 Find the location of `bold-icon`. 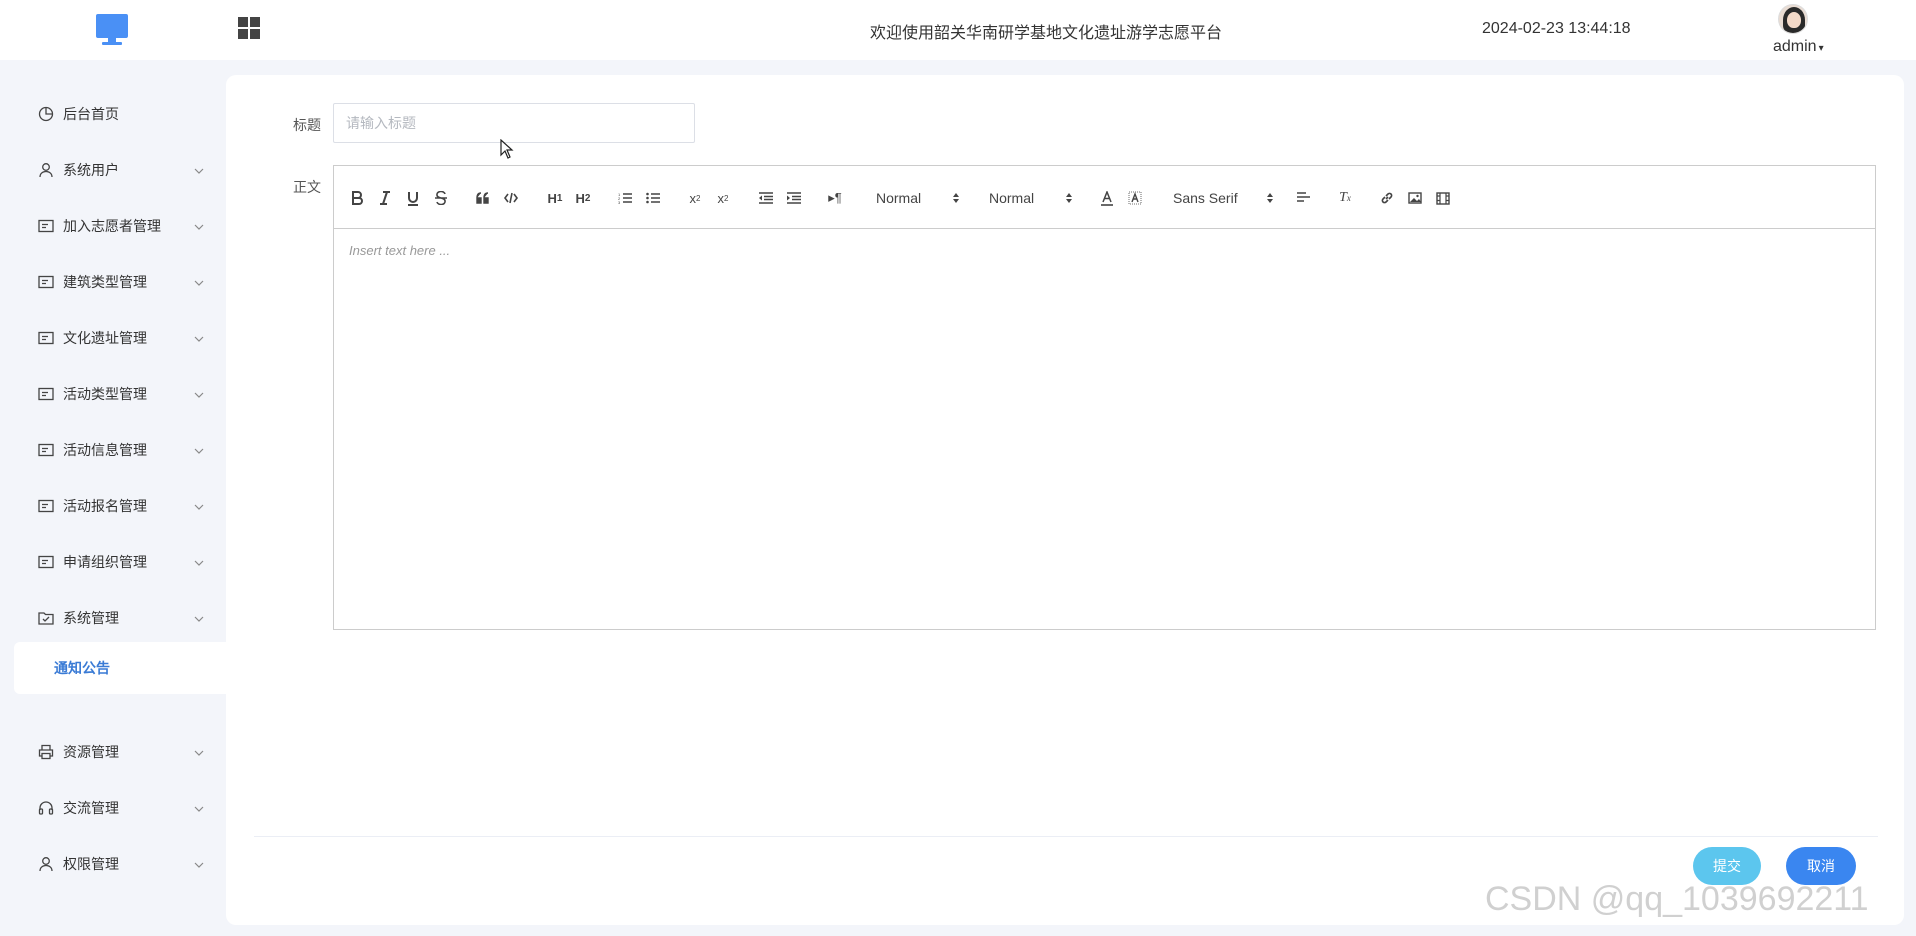

bold-icon is located at coordinates (357, 198).